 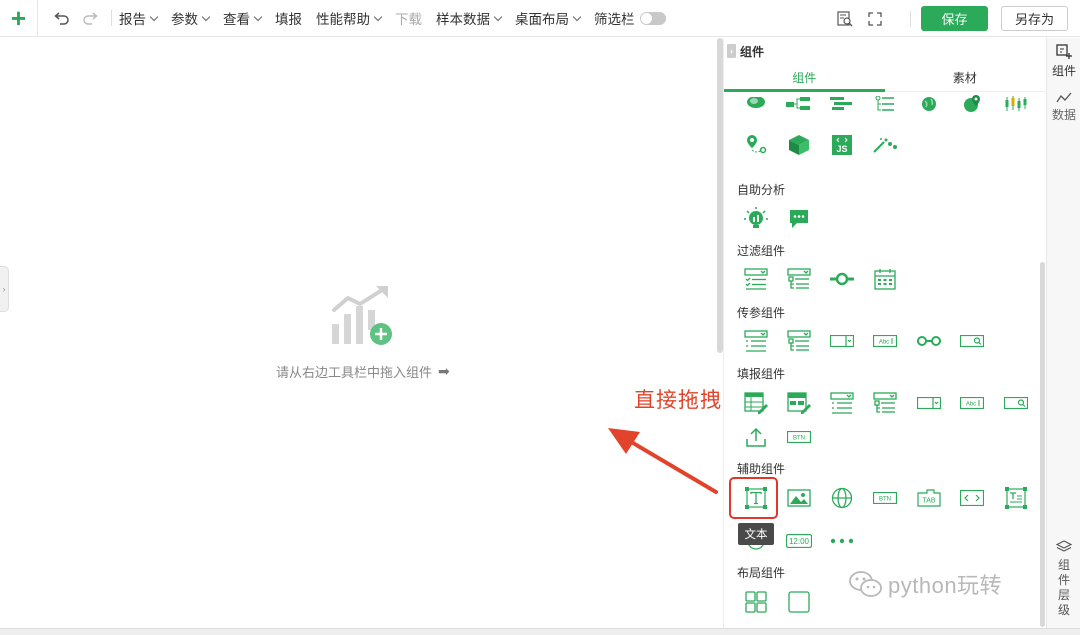 I want to click on abc-icon-text: Abc, so click(x=884, y=343).